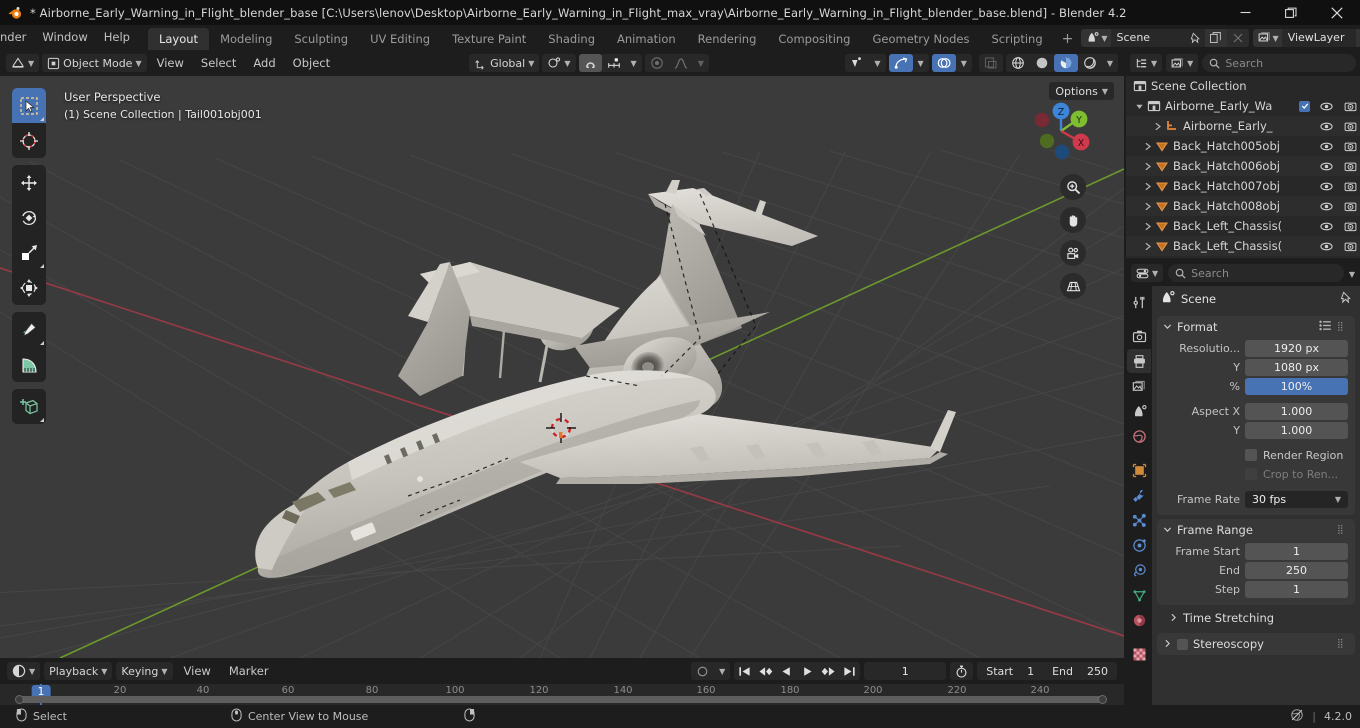  What do you see at coordinates (197, 671) in the screenshot?
I see `timeline-menu-view: View` at bounding box center [197, 671].